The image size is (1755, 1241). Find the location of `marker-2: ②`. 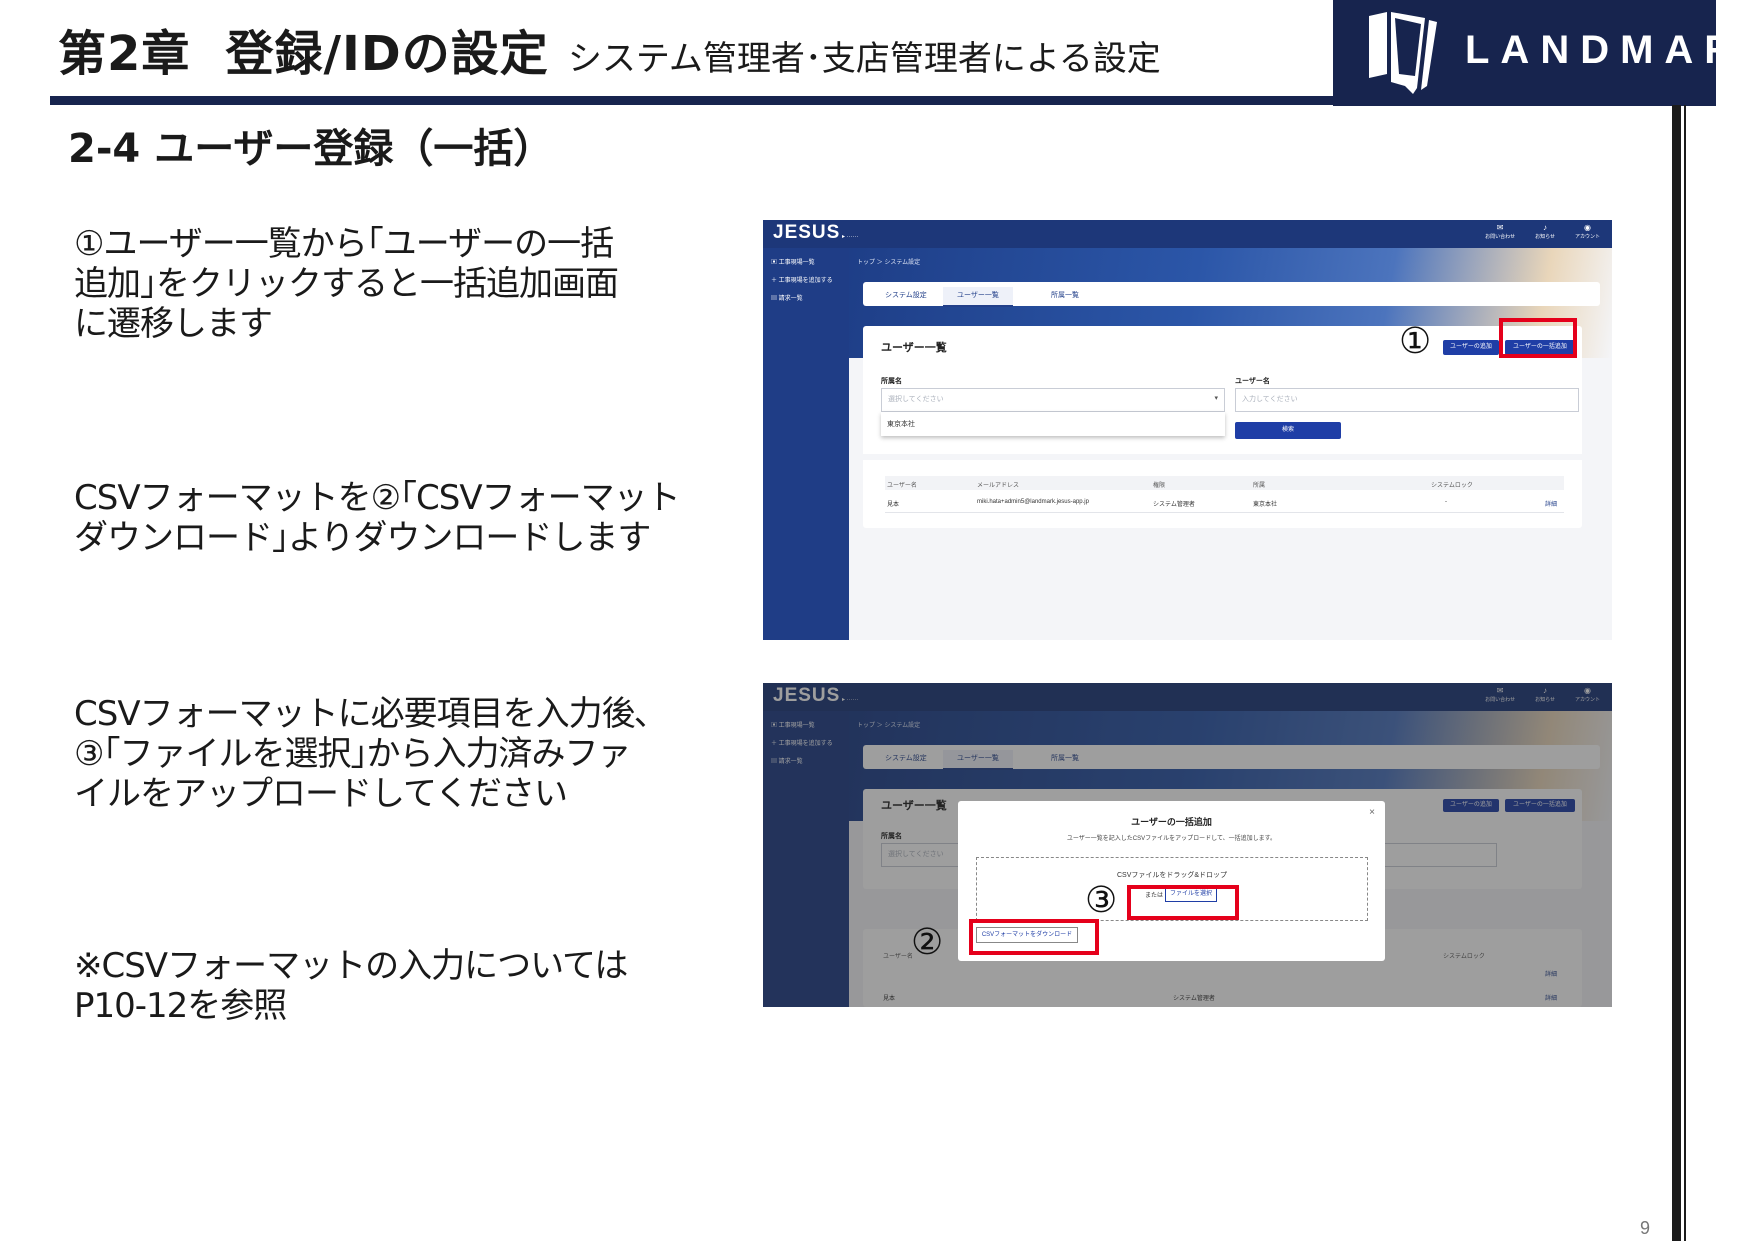

marker-2: ② is located at coordinates (927, 942).